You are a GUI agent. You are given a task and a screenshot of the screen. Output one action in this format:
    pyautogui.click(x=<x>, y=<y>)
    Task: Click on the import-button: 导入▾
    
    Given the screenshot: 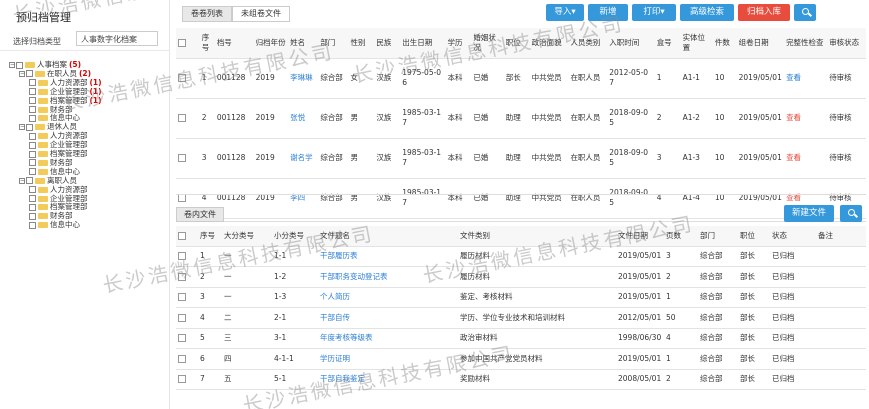 What is the action you would take?
    pyautogui.click(x=565, y=12)
    